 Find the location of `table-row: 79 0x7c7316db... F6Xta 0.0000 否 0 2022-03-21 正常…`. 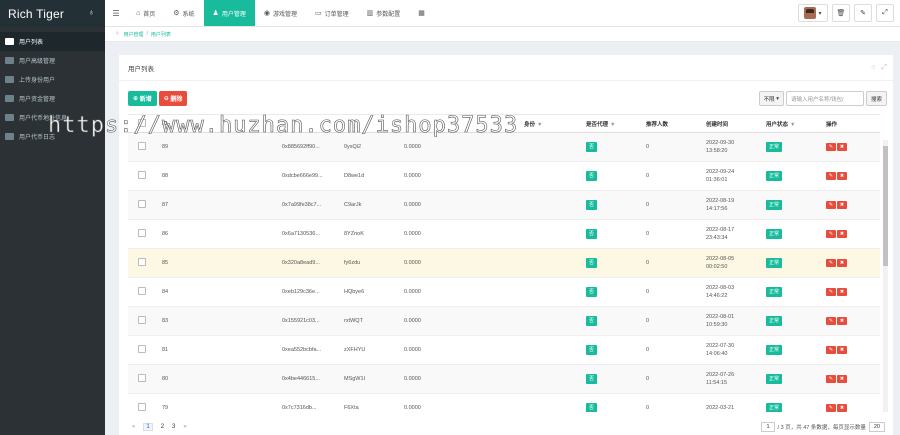

table-row: 79 0x7c7316db... F6Xta 0.0000 否 0 2022-03-21 正常… is located at coordinates (504, 402).